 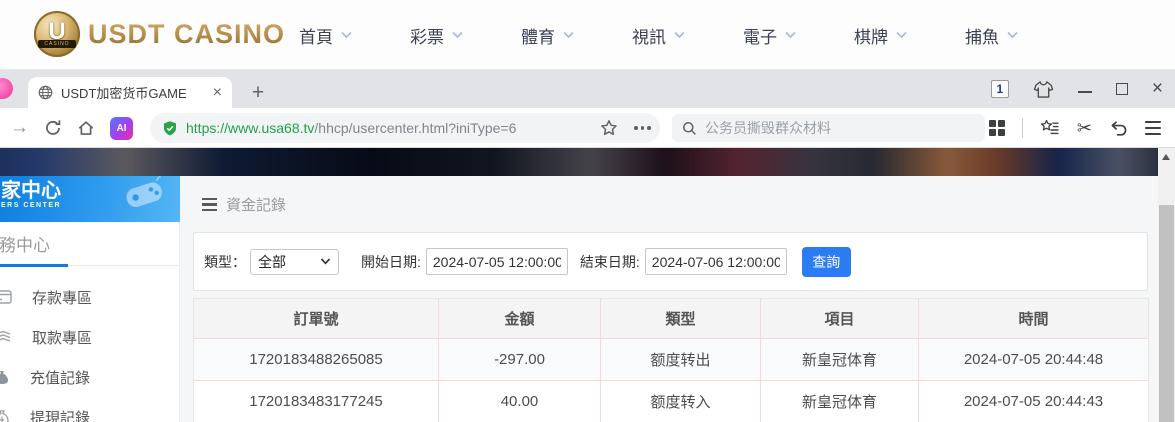 I want to click on sidebar-item-deposit-zone: 存款專區, so click(x=89, y=297).